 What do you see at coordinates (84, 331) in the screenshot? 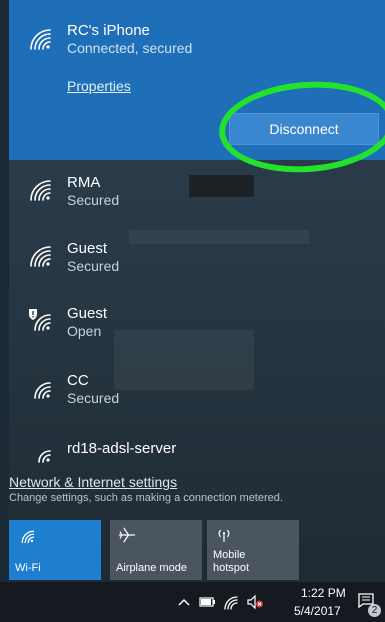
I see `network-status: Open` at bounding box center [84, 331].